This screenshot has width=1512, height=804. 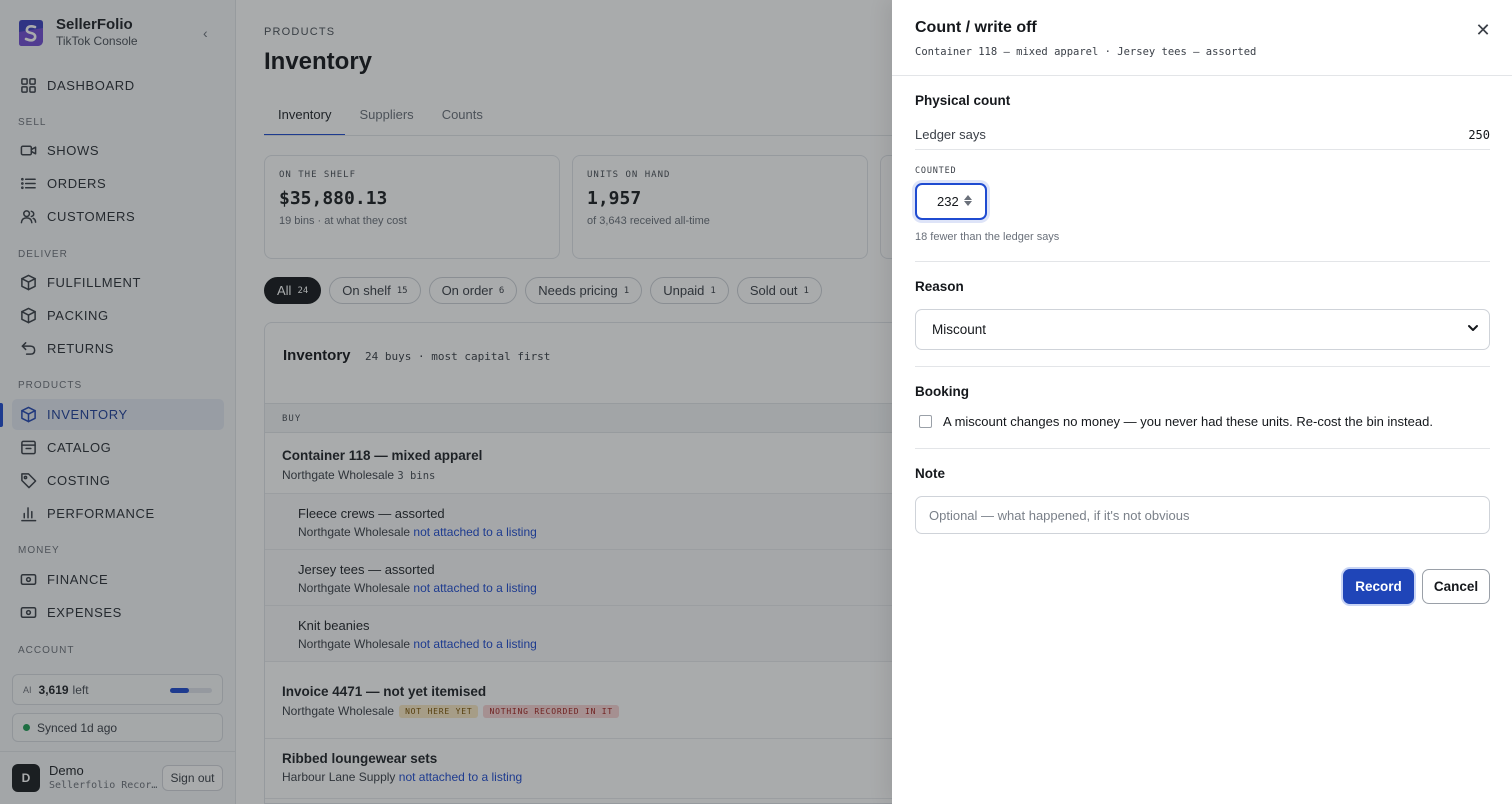 I want to click on chevron-down-icon, so click(x=1473, y=328).